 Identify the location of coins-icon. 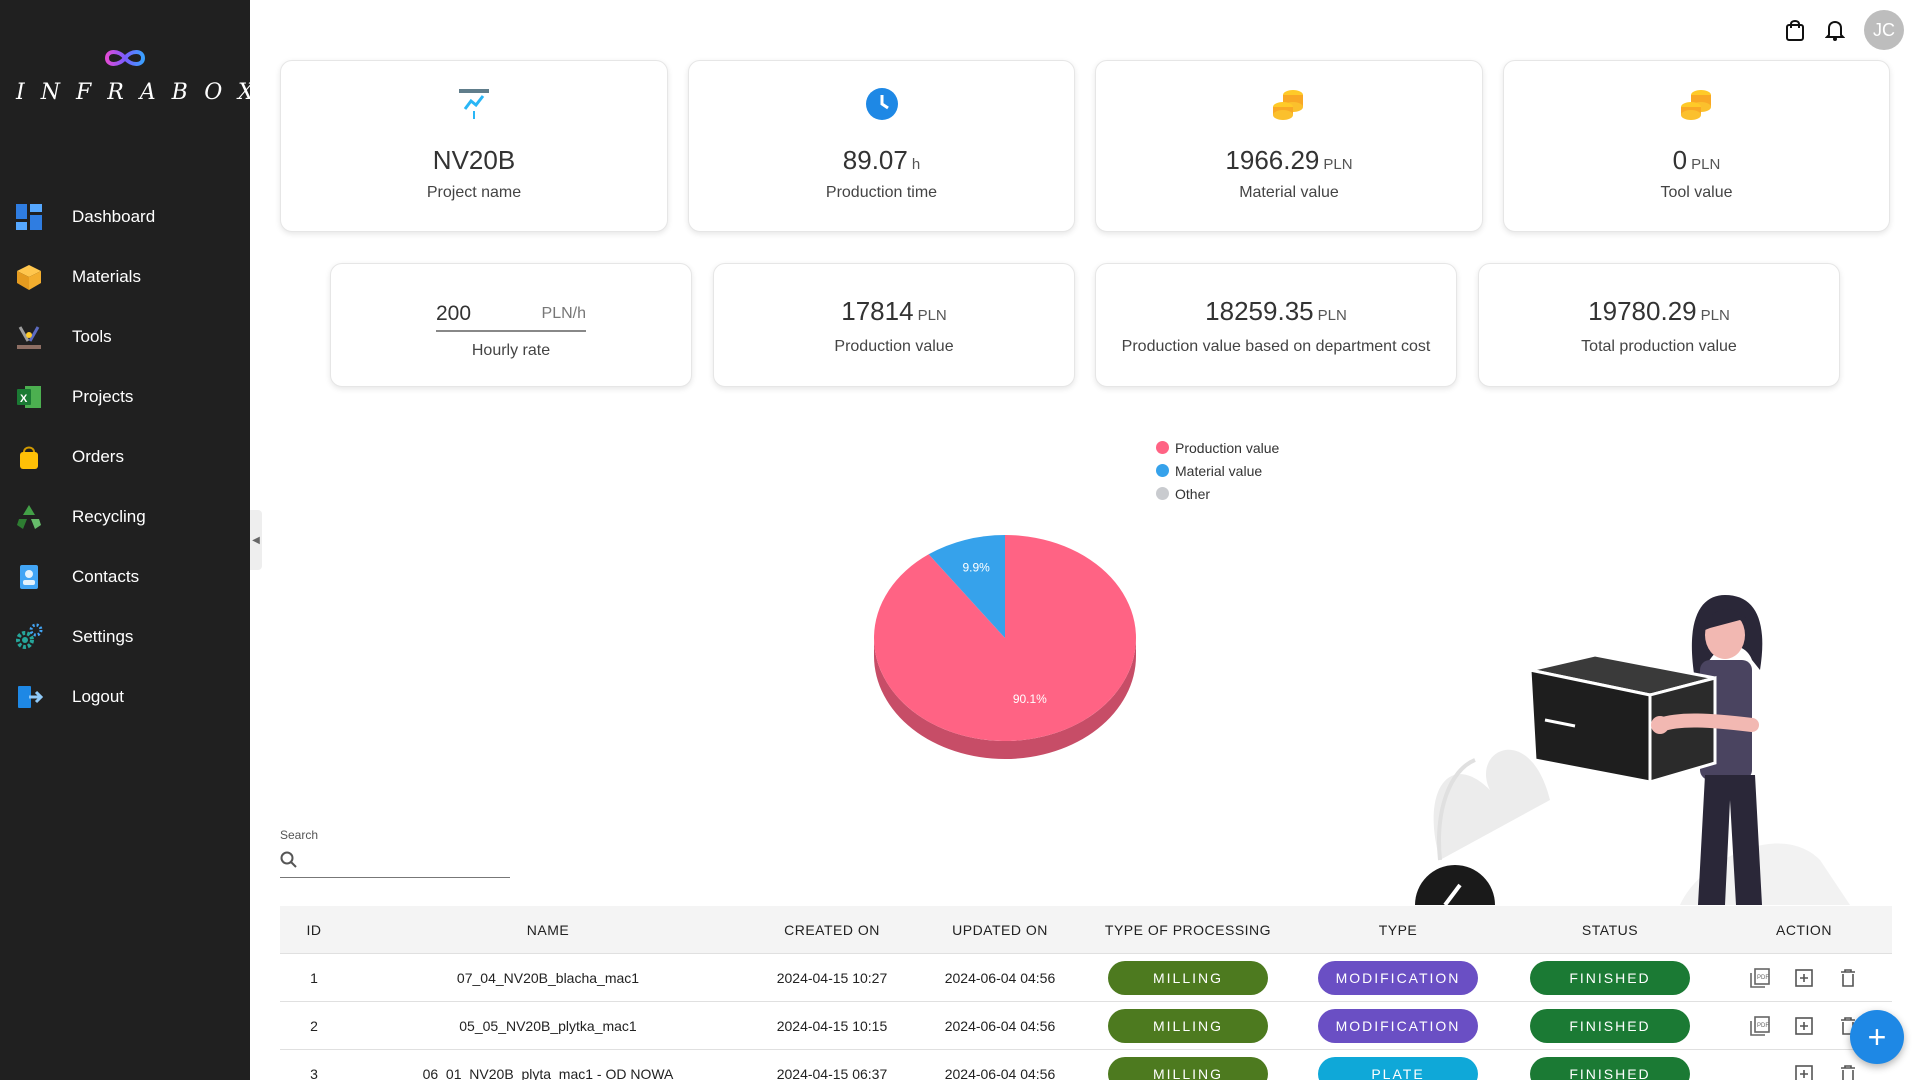
(1696, 104).